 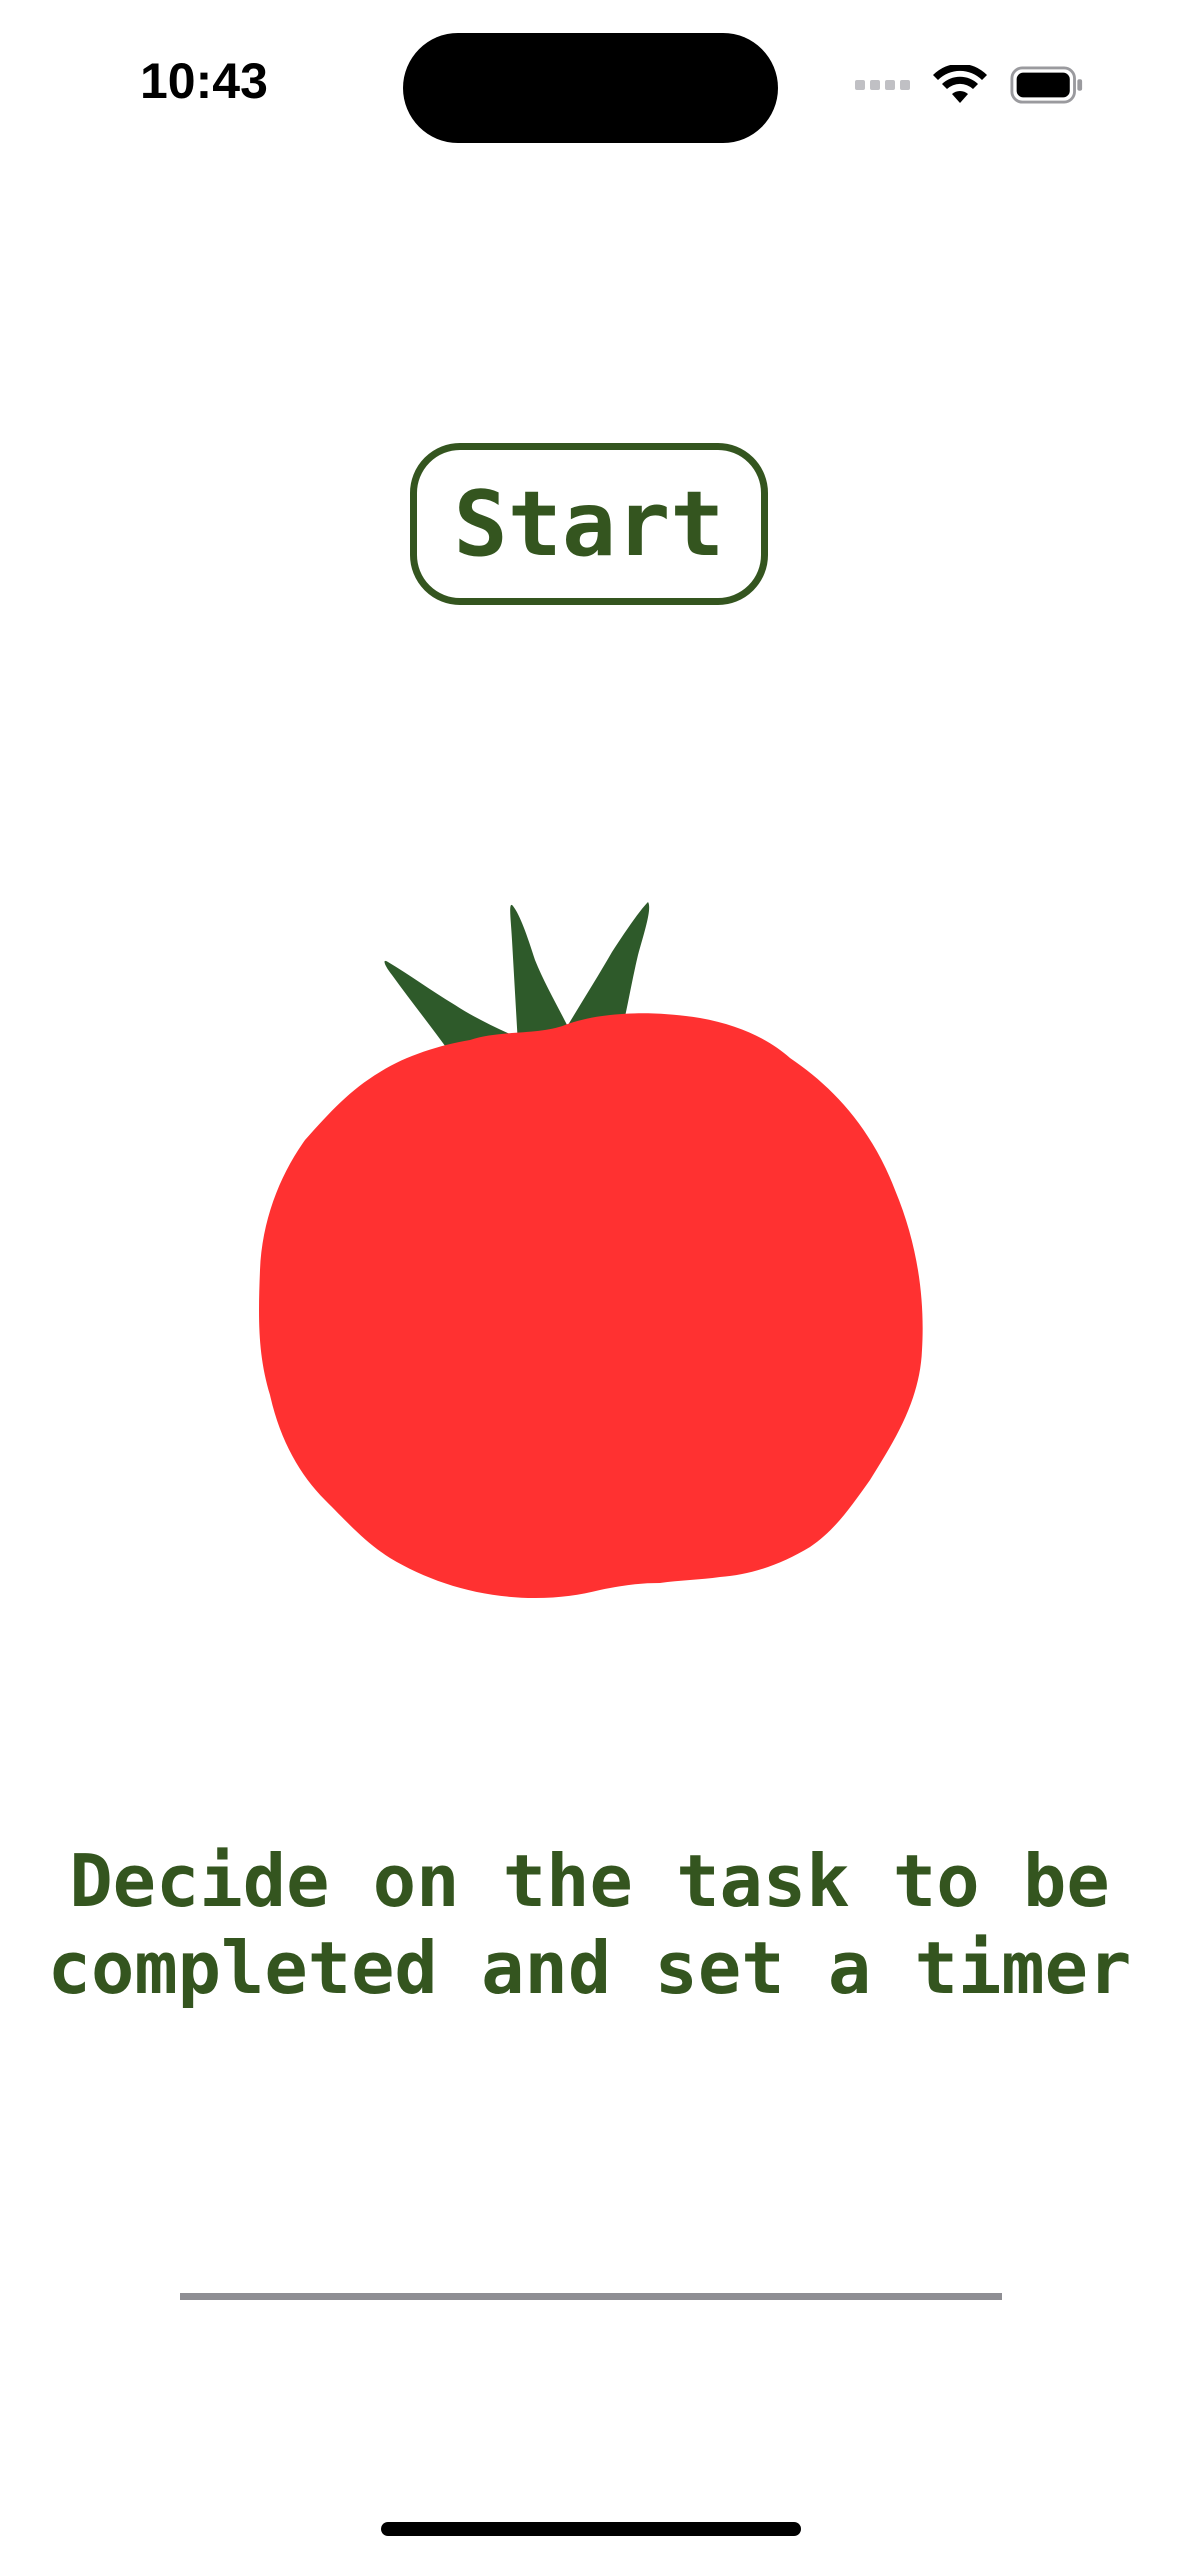 What do you see at coordinates (960, 84) in the screenshot?
I see `wifi-icon` at bounding box center [960, 84].